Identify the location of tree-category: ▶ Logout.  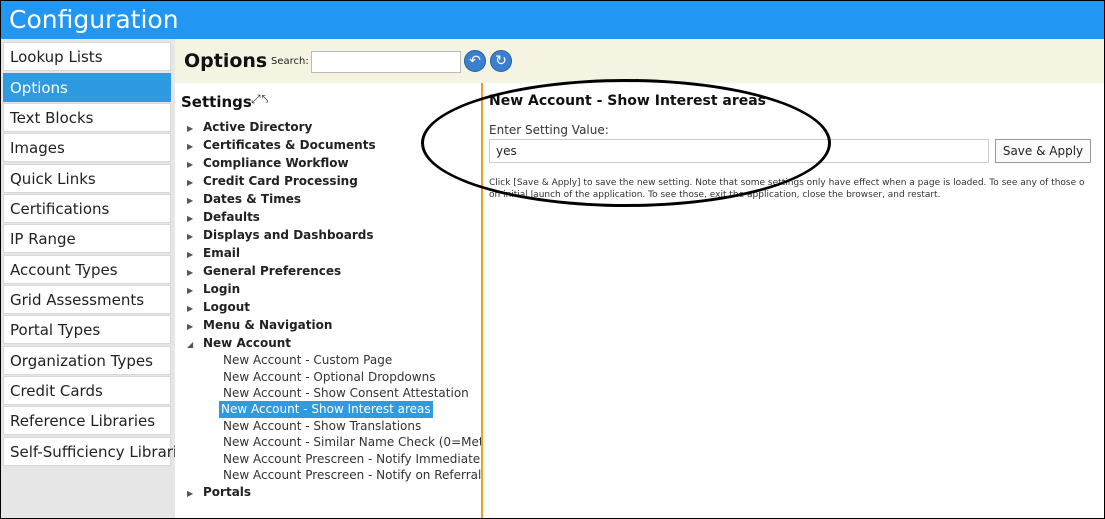
(218, 307).